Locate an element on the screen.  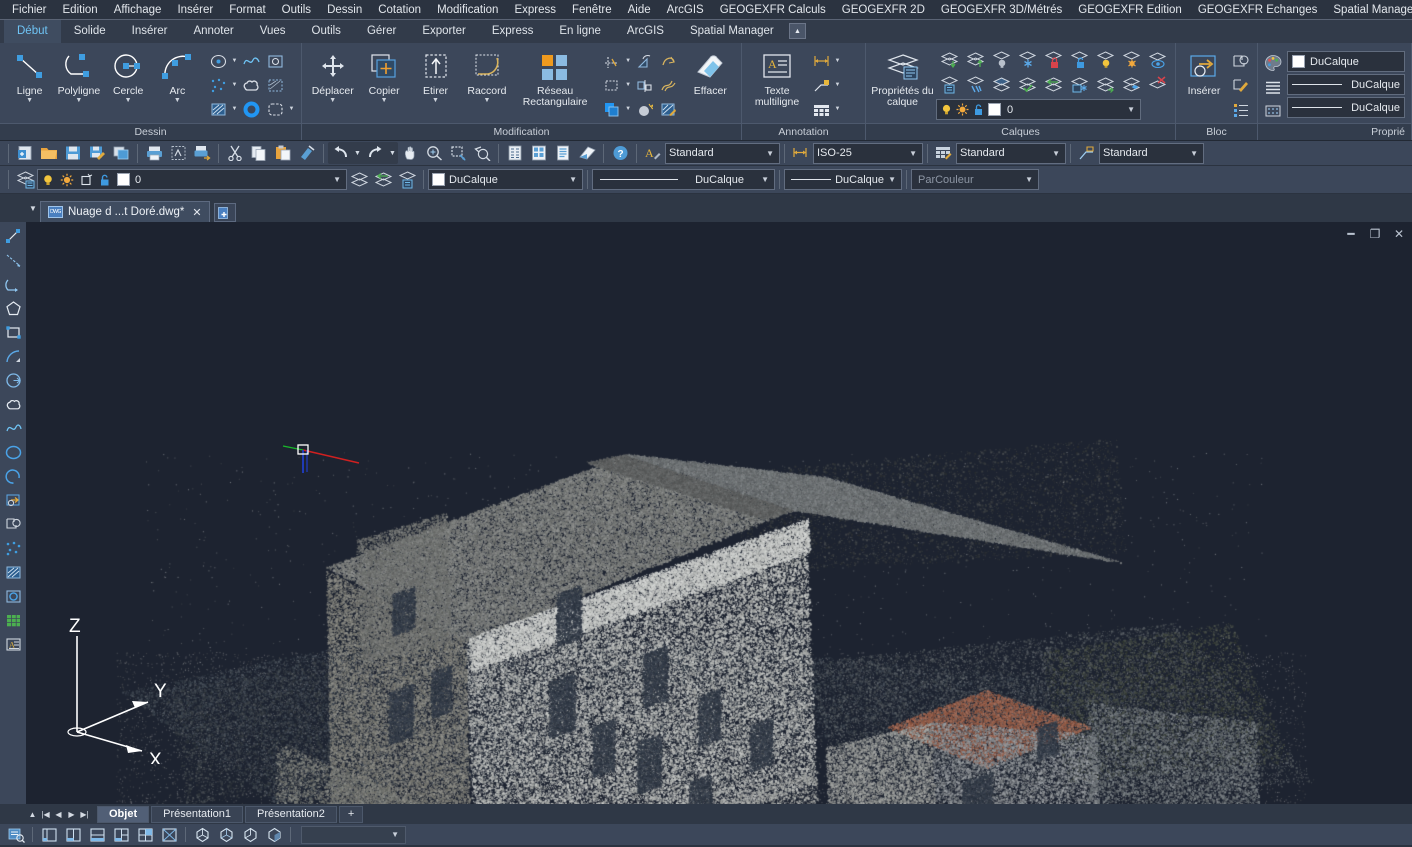
layer-copy-objects-icon is located at coordinates (1053, 84).